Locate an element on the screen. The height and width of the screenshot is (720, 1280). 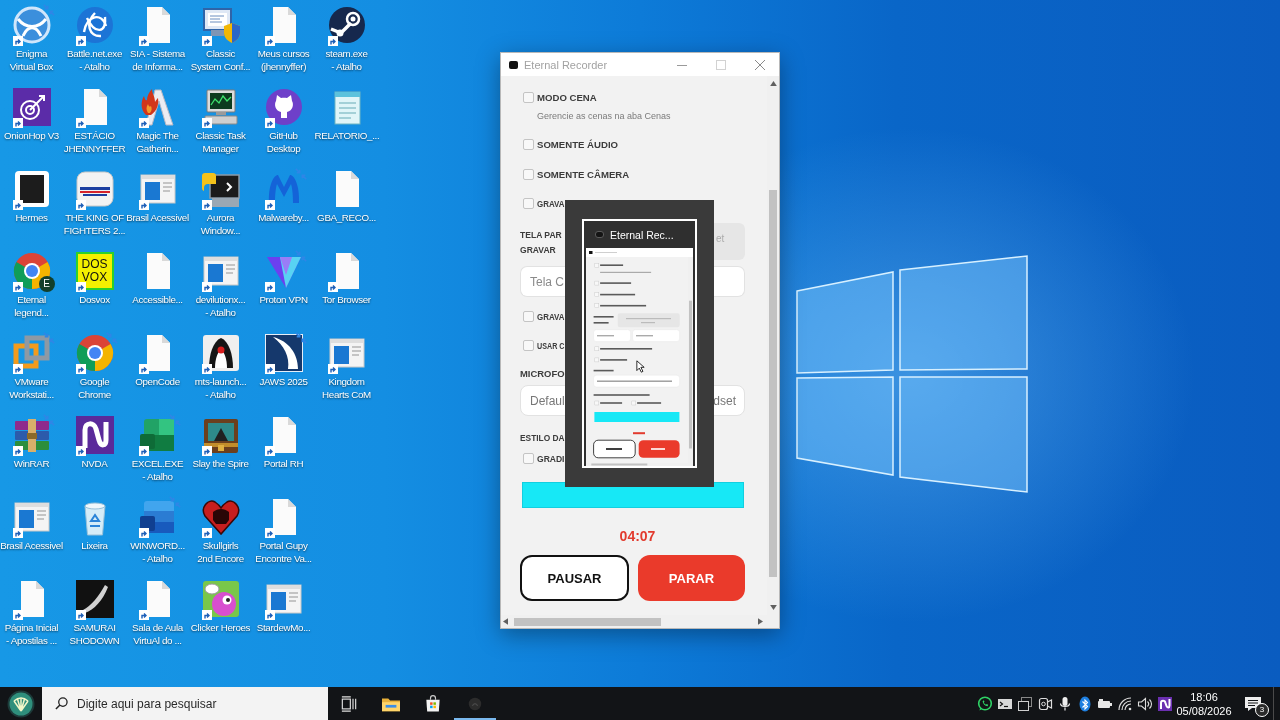
option-label: SOMENTE CÂMERA is located at coordinates (583, 174).